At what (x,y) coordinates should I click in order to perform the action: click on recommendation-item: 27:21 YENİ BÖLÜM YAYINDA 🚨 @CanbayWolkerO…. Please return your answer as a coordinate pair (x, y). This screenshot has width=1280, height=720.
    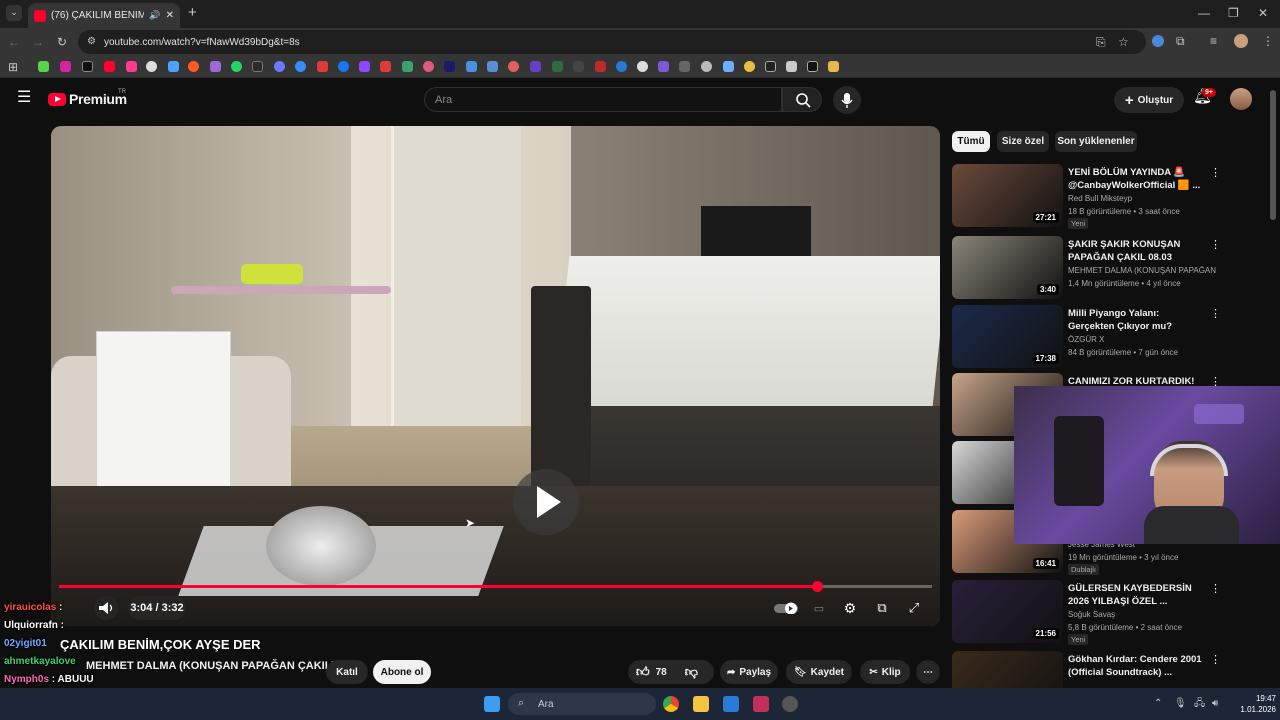
    Looking at the image, I should click on (1106, 197).